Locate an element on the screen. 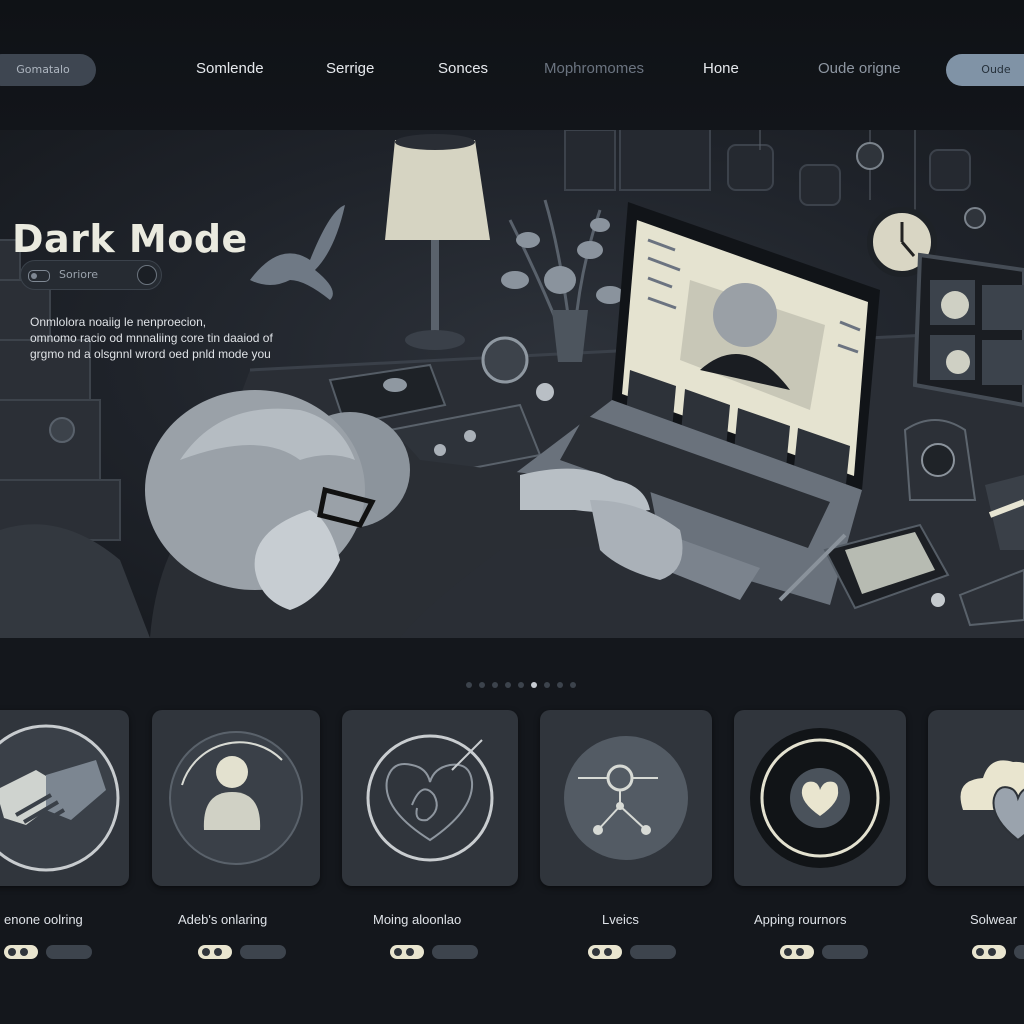 This screenshot has width=1024, height=1024. nav-right-pill-button: Oude is located at coordinates (985, 70).